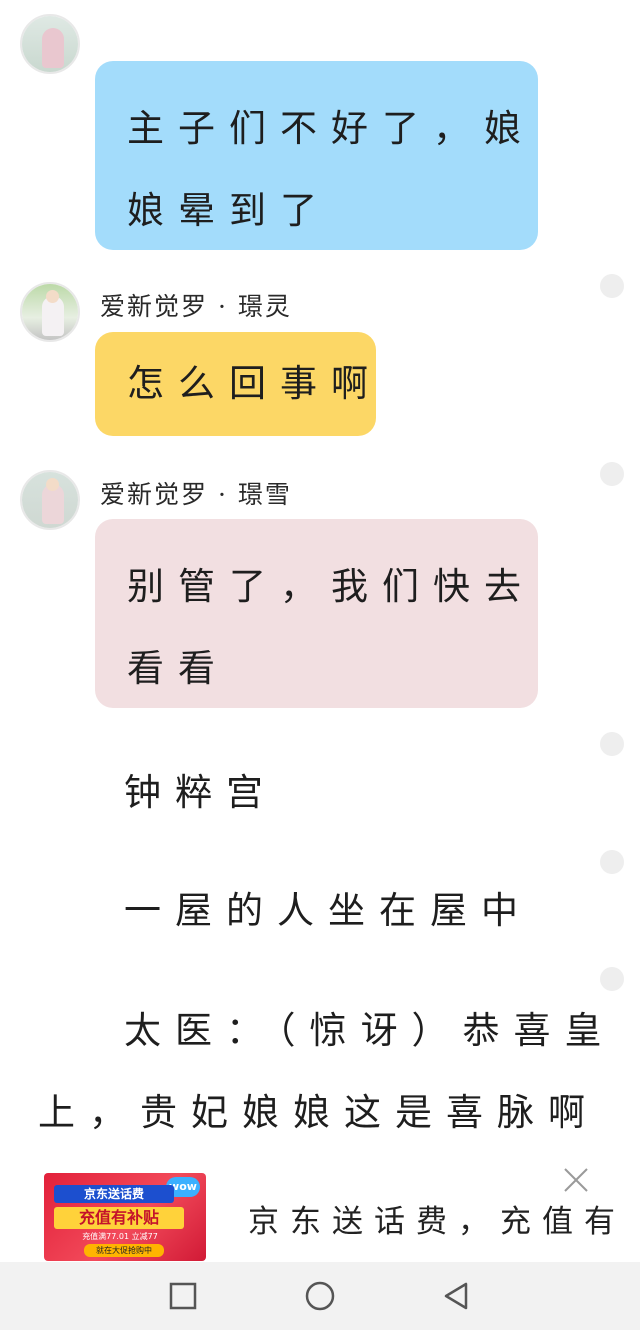  I want to click on message-text: 怎么回事啊, so click(254, 383).